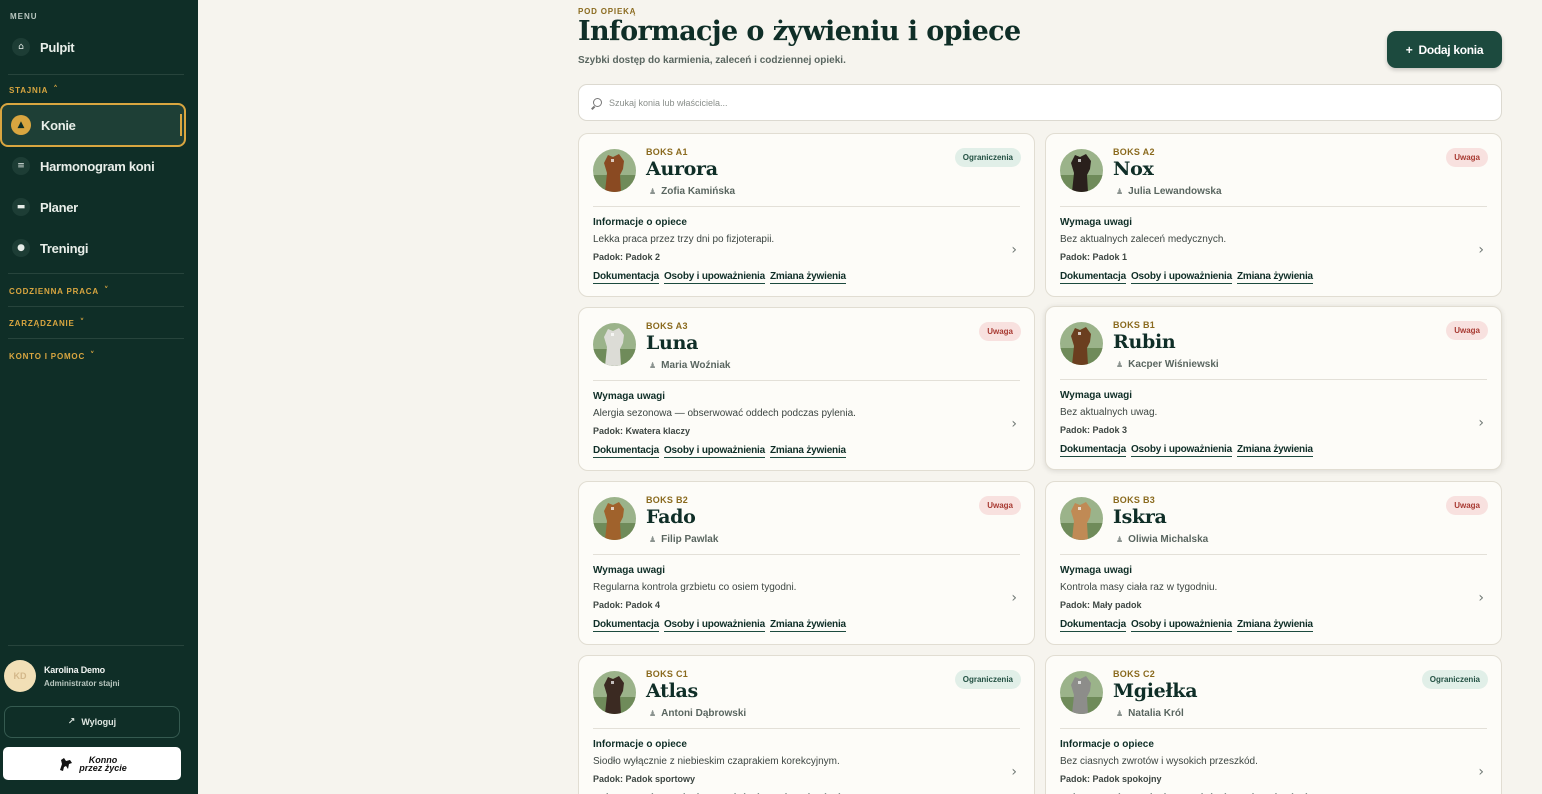 The height and width of the screenshot is (794, 1542). I want to click on nav-item-horse-schedule: ≡ Harmonogram koni, so click(96, 166).